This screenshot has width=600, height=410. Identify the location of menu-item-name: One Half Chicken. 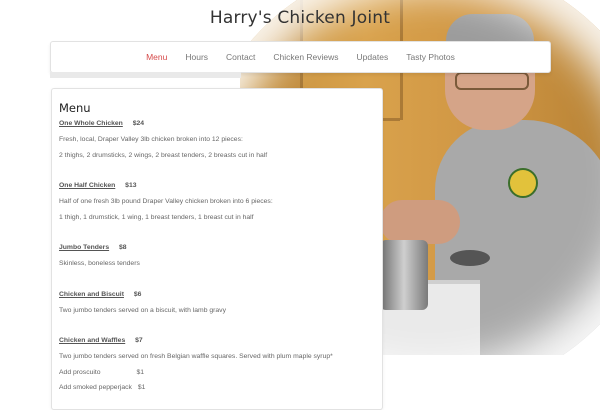
(87, 185).